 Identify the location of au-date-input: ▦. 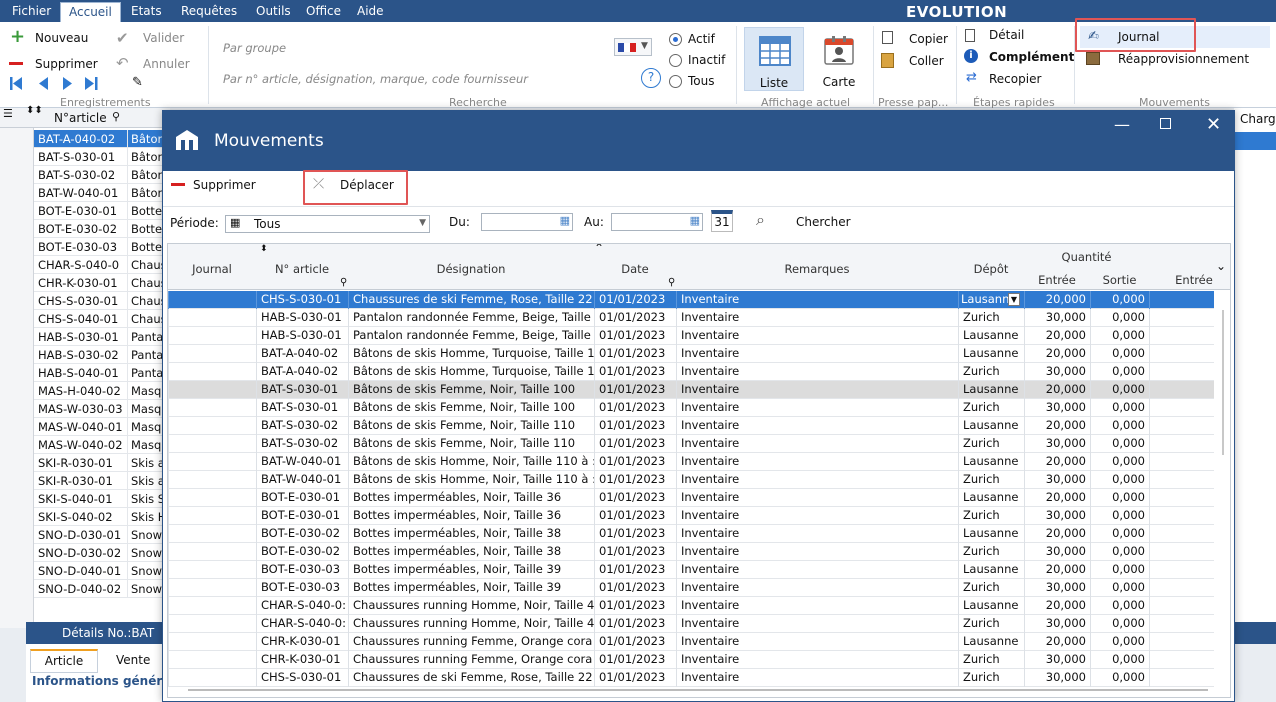
(657, 222).